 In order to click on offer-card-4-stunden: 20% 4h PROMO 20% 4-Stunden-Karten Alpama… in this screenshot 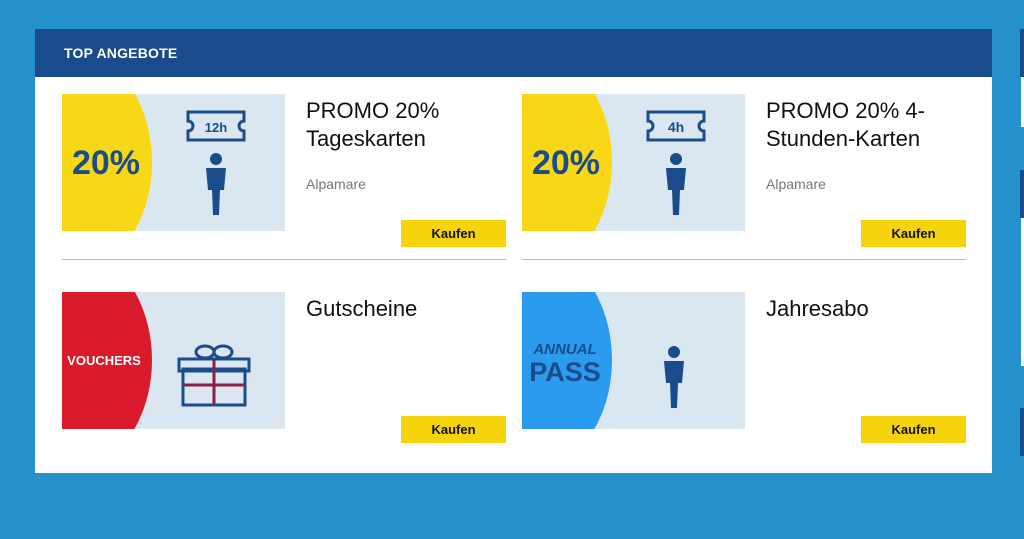, I will do `click(744, 179)`.